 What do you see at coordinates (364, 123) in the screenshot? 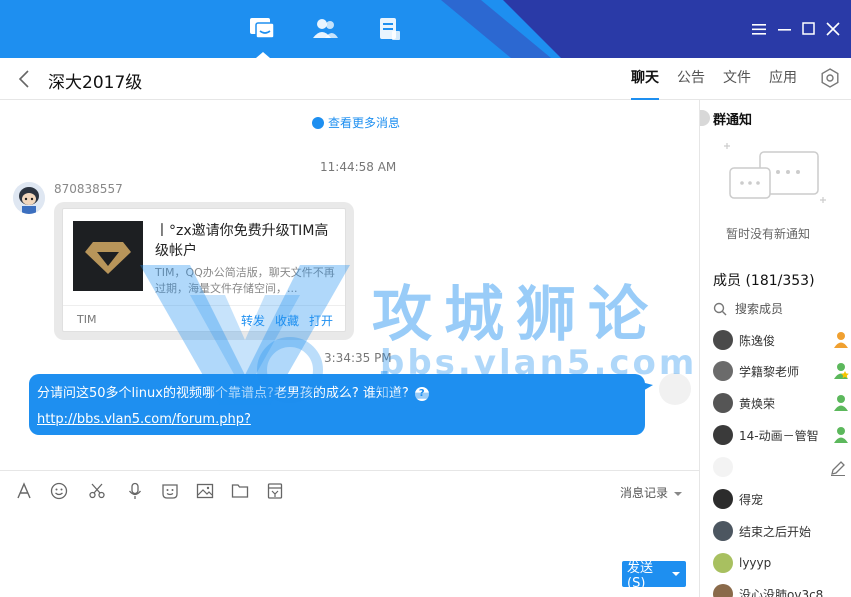
I see `view-more-messages-label: 查看更多消息` at bounding box center [364, 123].